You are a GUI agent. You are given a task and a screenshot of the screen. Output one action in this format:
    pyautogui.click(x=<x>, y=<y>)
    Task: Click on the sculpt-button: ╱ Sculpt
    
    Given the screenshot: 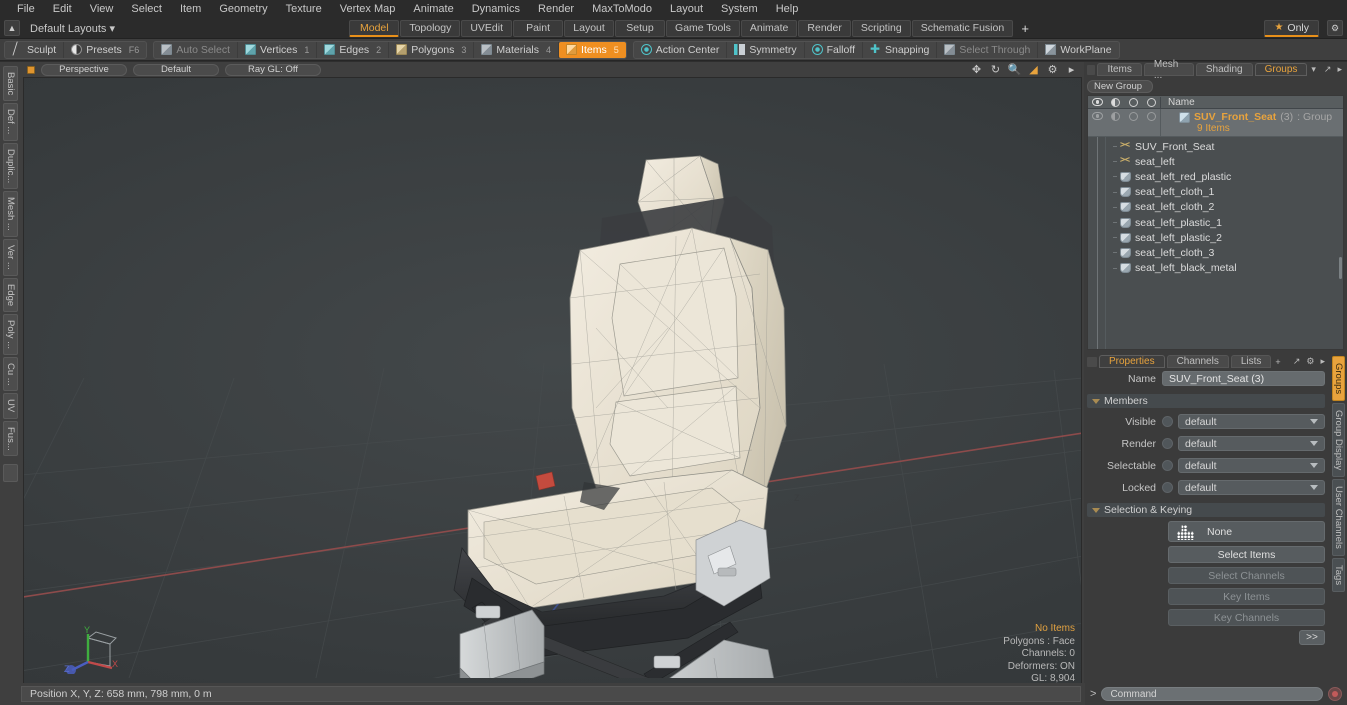 What is the action you would take?
    pyautogui.click(x=35, y=49)
    